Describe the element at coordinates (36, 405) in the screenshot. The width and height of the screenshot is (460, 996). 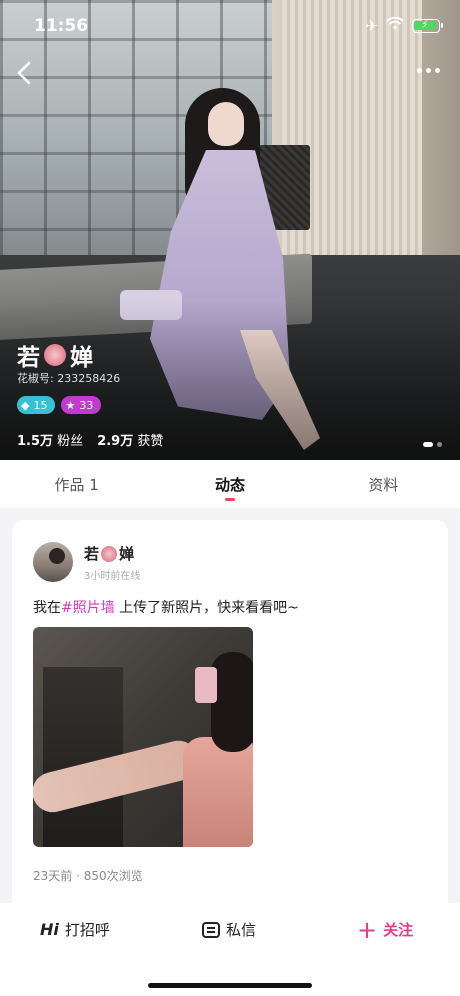
I see `diamond-level-badge: ◆ 15` at that location.